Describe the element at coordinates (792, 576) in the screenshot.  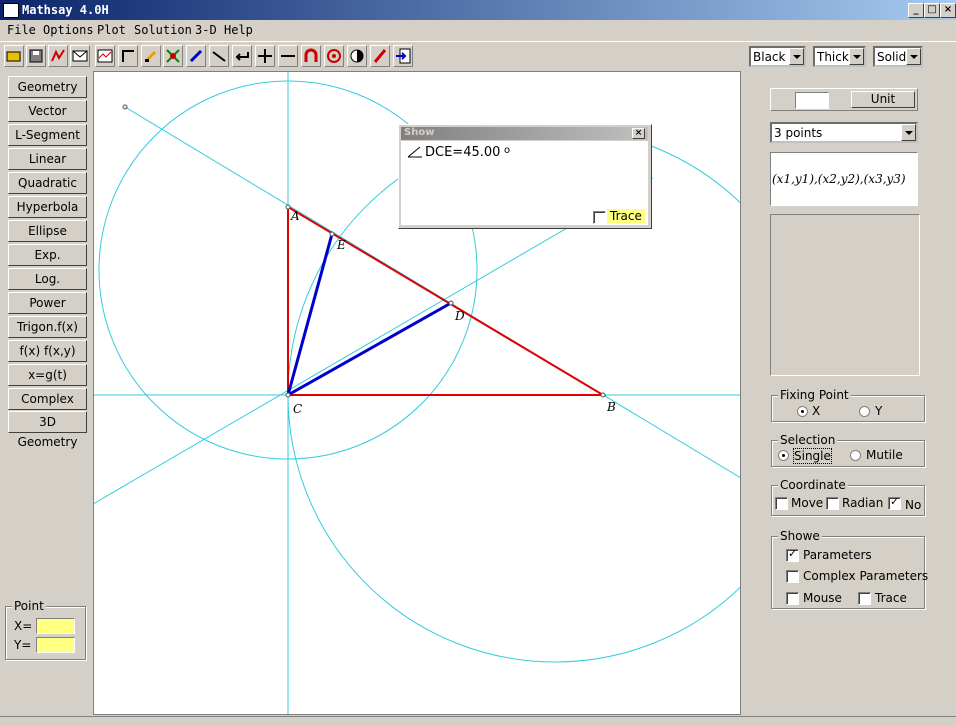
I see `complex-parameters-checkbox` at that location.